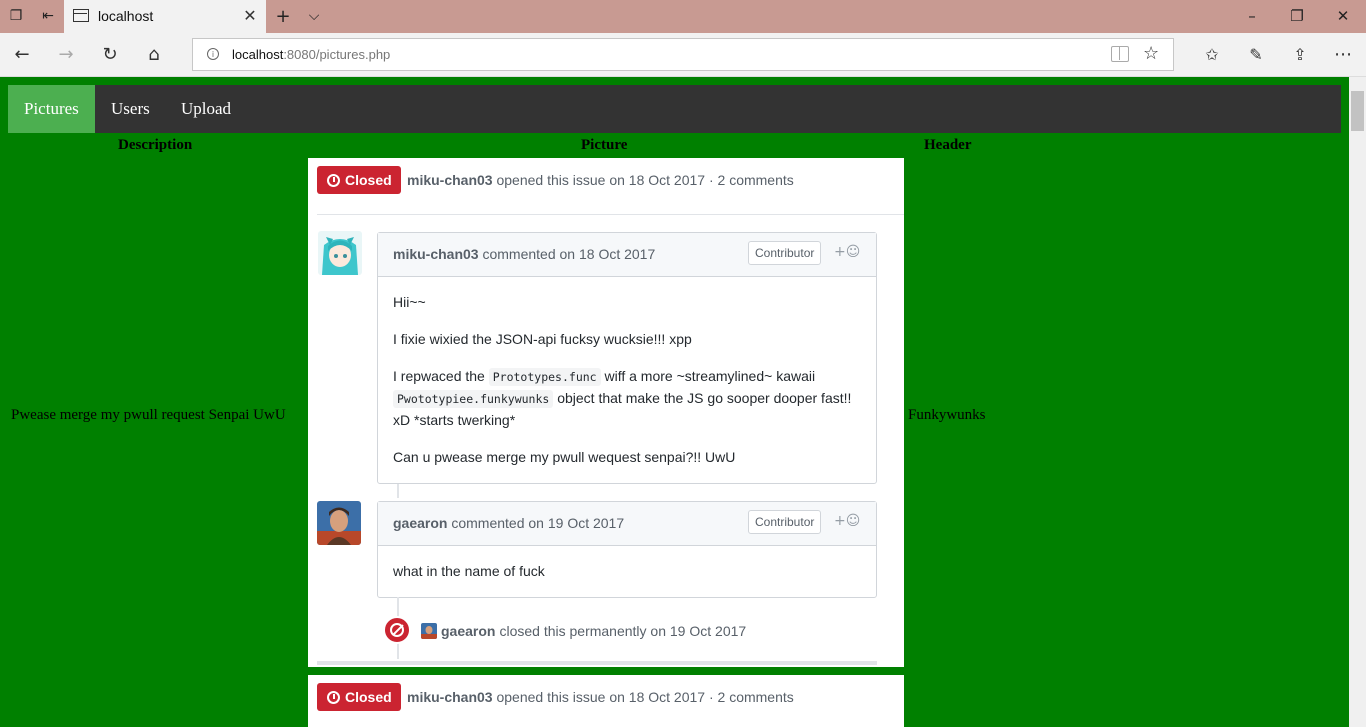 This screenshot has height=727, width=1366. Describe the element at coordinates (947, 415) in the screenshot. I see `cell-header: Funkywunks` at that location.